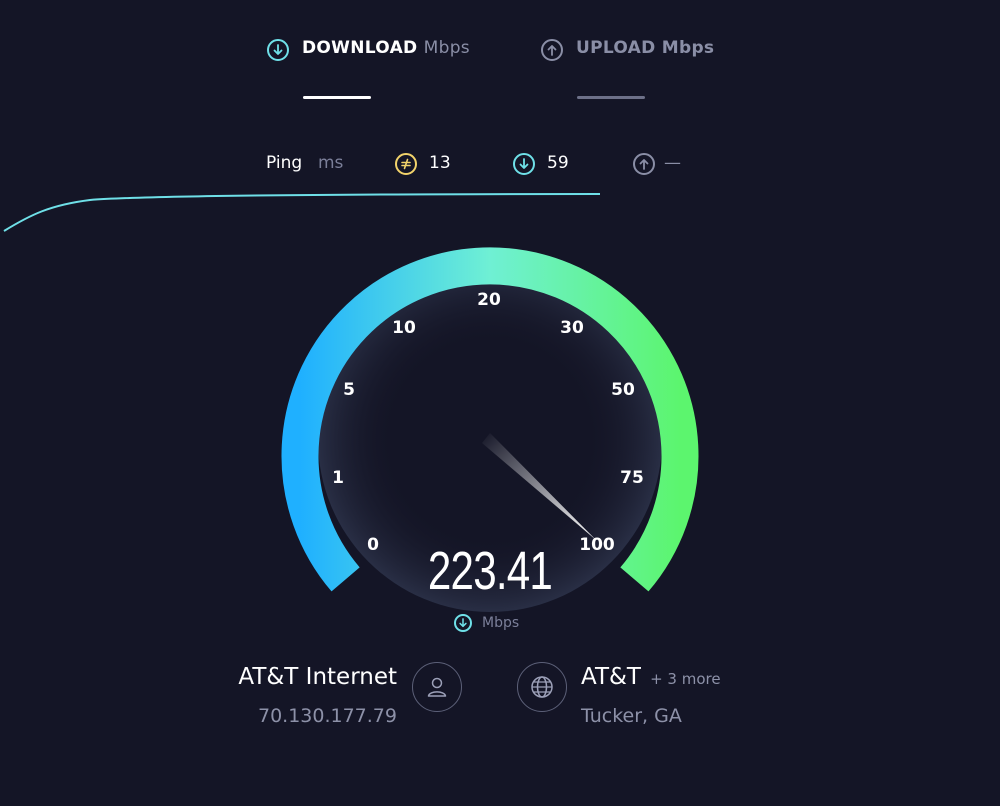 This screenshot has height=806, width=1000. I want to click on server-location: Tucker, GA, so click(631, 716).